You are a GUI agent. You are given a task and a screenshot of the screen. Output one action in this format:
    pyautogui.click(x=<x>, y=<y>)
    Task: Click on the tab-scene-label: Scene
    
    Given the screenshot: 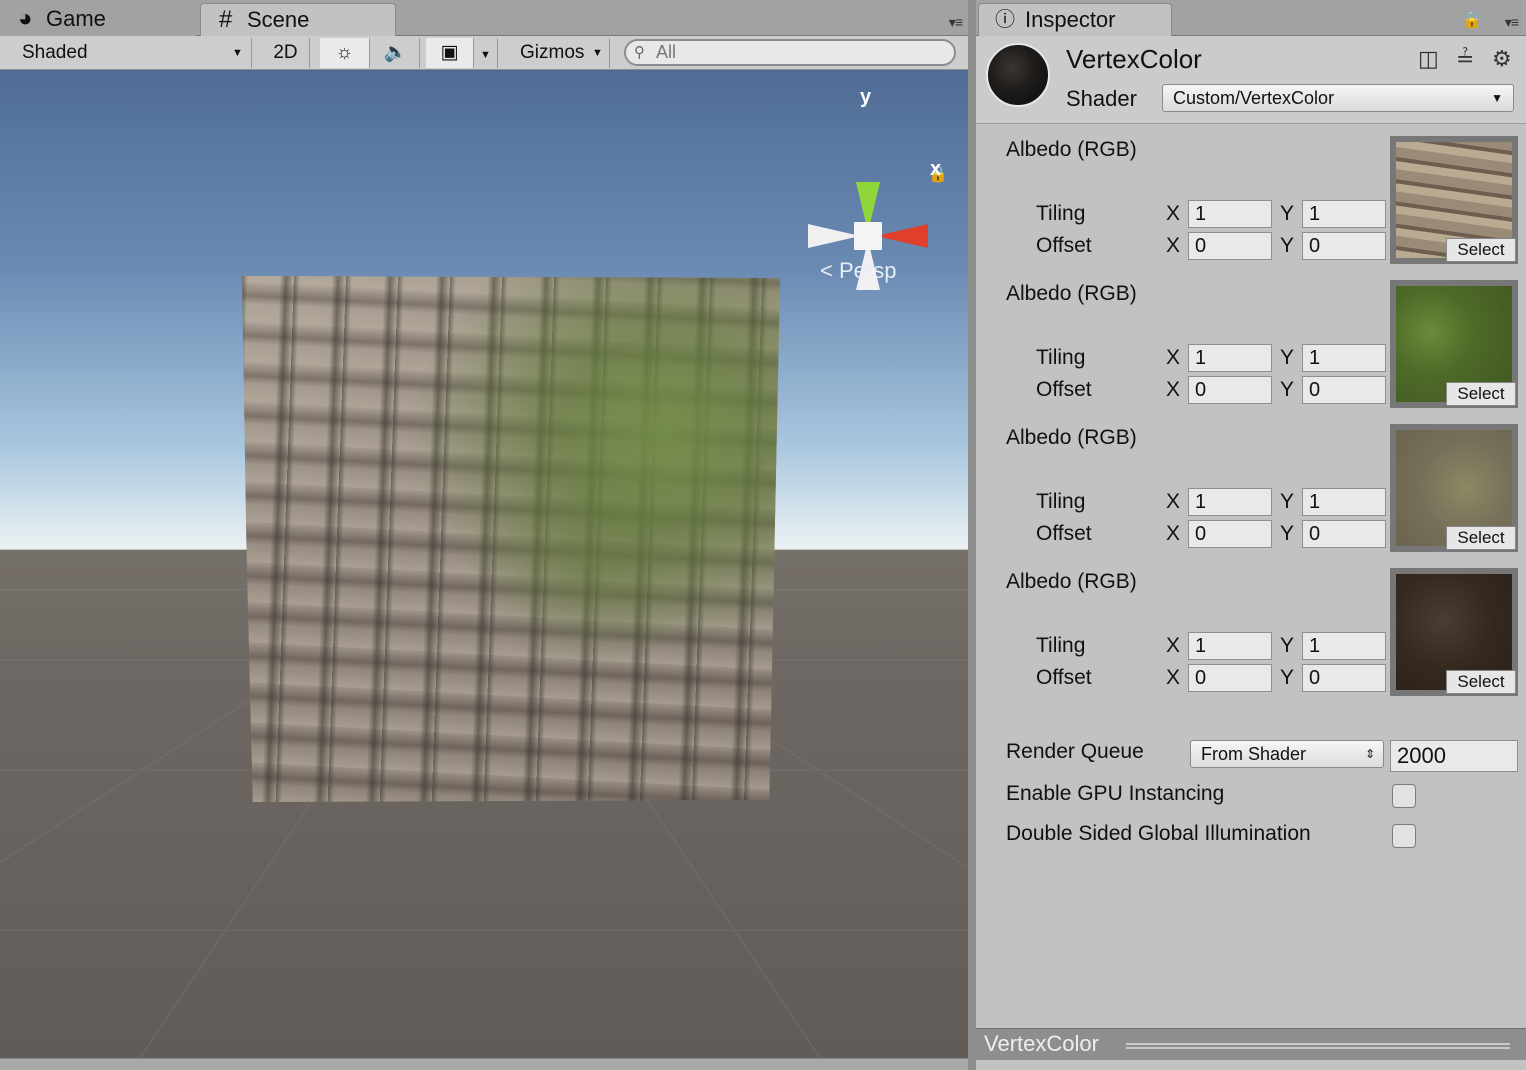 What is the action you would take?
    pyautogui.click(x=278, y=19)
    